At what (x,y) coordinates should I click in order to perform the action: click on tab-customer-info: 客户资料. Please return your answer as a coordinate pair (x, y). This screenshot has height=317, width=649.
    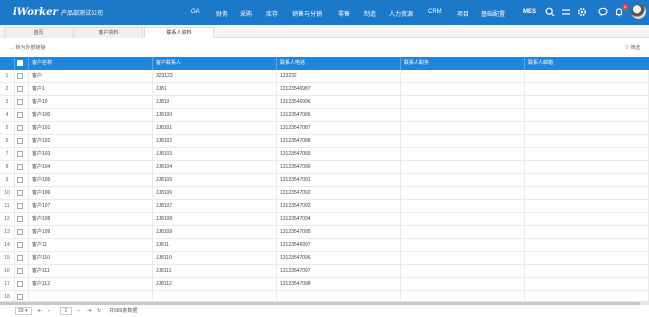
    Looking at the image, I should click on (108, 32).